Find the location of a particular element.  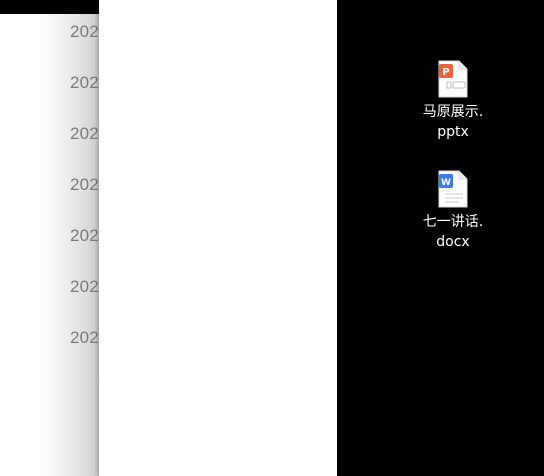

file-name-line1: 马原展示. is located at coordinates (453, 112).